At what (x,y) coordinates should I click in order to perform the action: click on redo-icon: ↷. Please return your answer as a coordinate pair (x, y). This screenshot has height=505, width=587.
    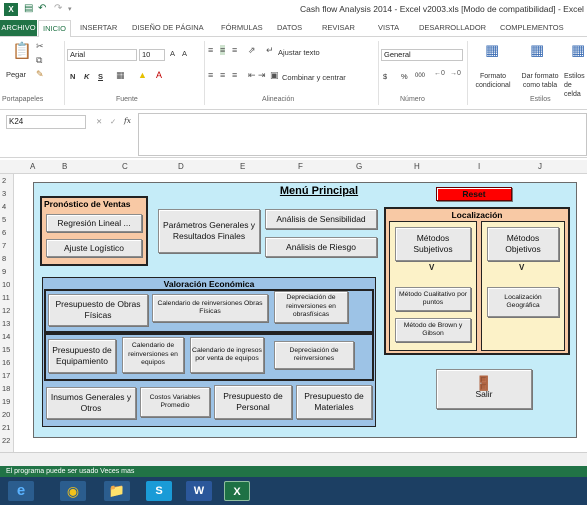
    Looking at the image, I should click on (58, 8).